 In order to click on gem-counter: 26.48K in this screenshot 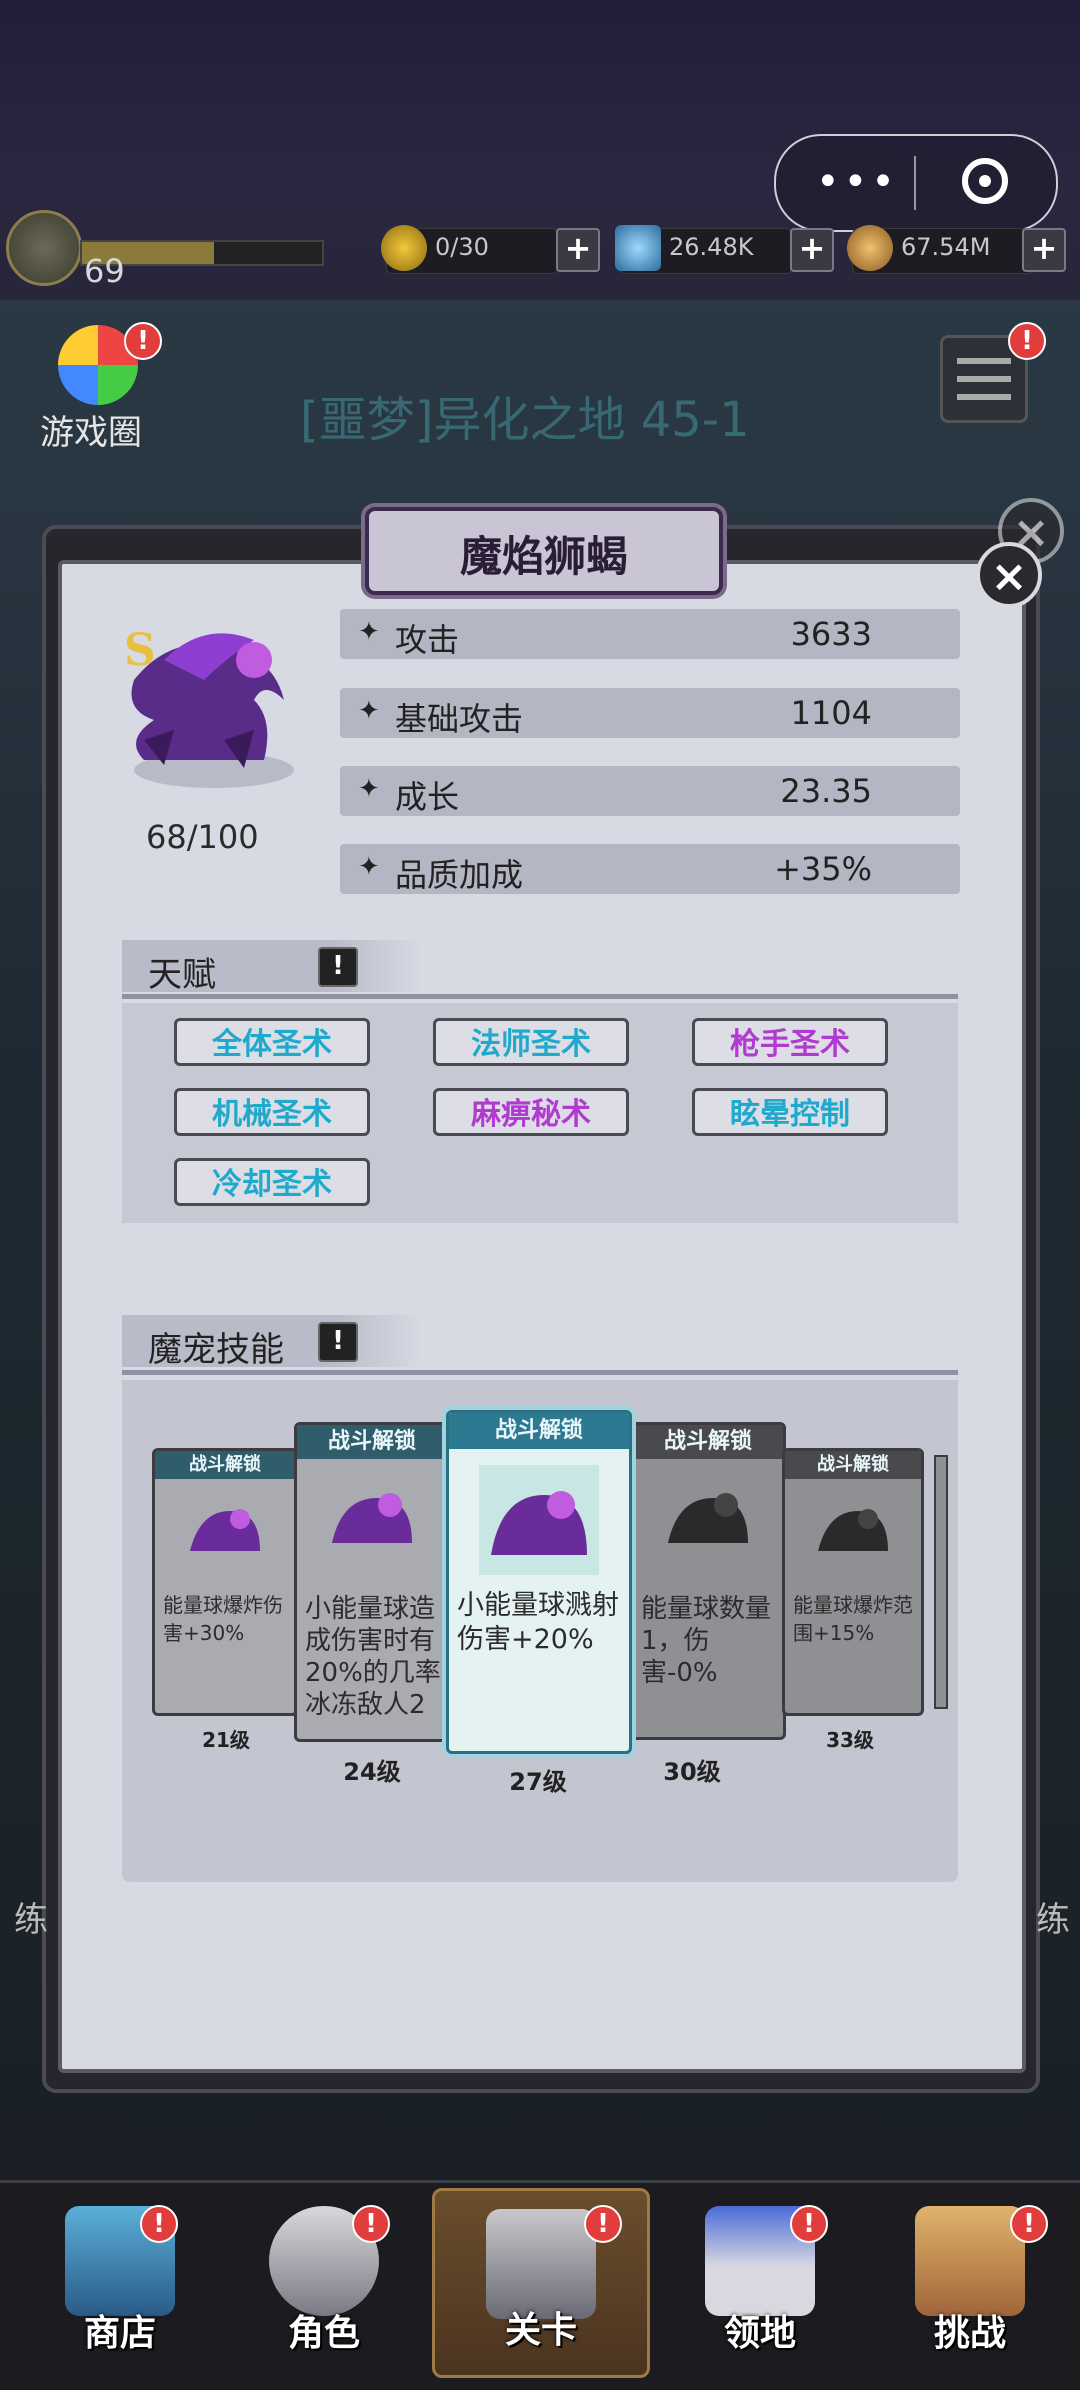, I will do `click(703, 249)`.